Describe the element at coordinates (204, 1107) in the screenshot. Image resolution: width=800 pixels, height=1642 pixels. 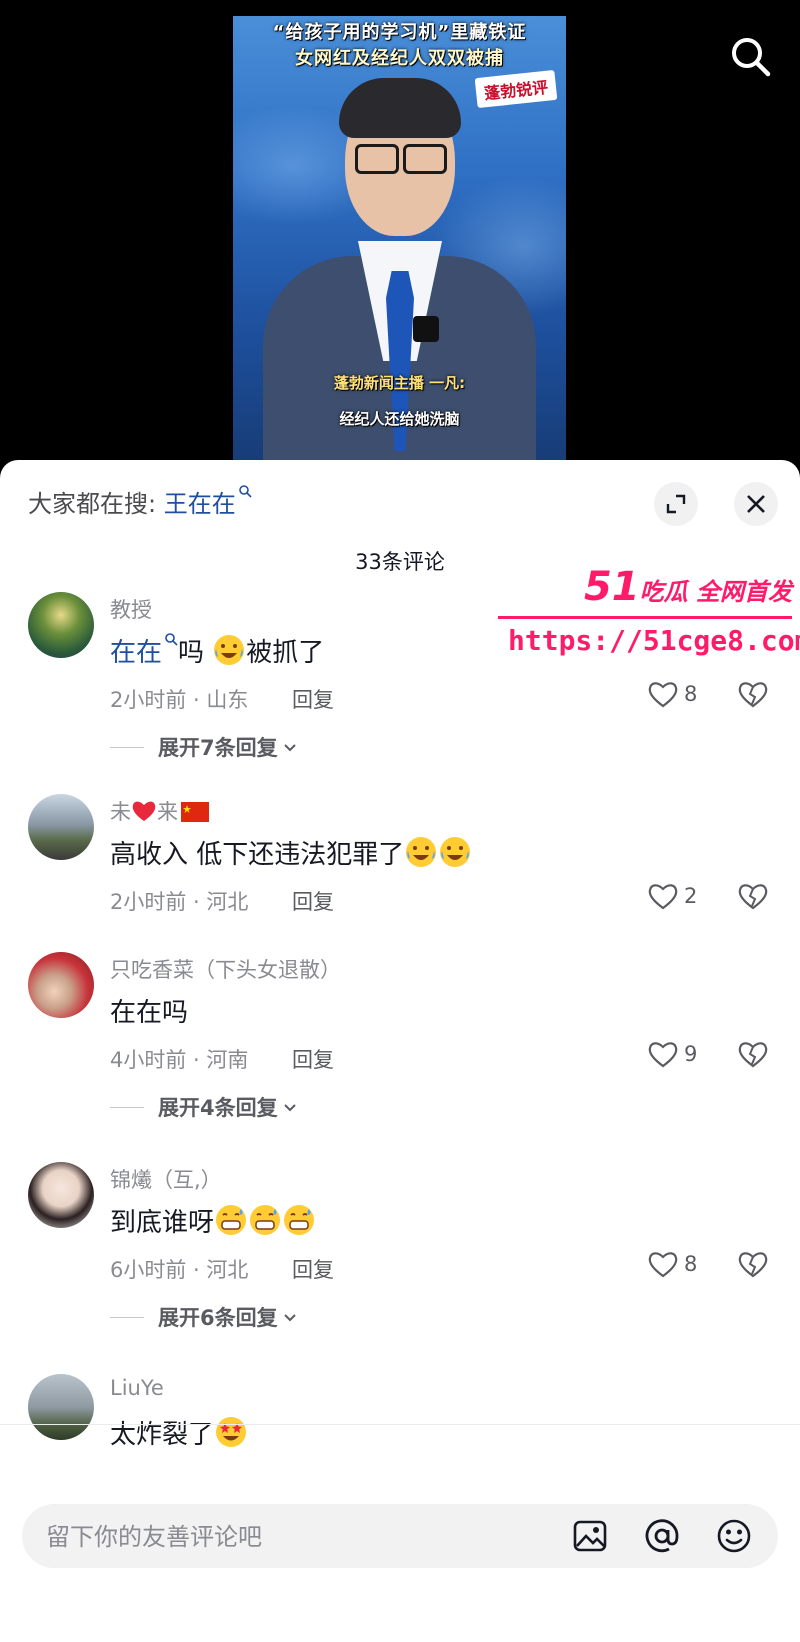
I see `expand-replies-button: 展开4条回复` at that location.